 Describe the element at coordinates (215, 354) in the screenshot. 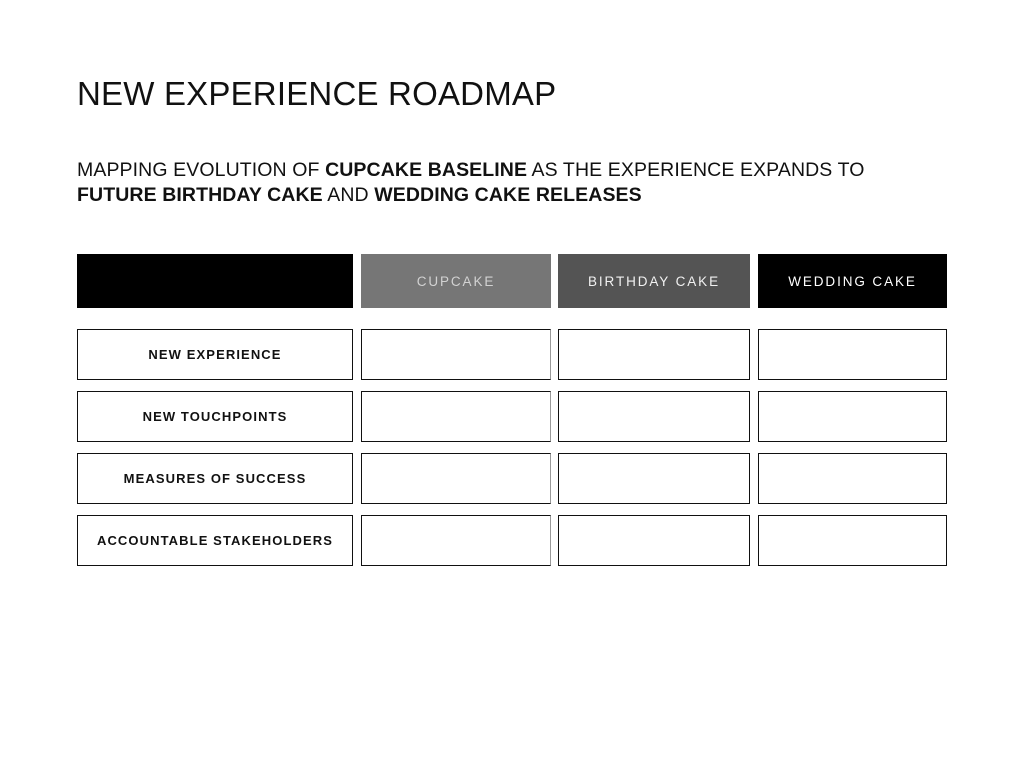

I see `row-label-new-experience: NEW EXPERIENCE` at that location.